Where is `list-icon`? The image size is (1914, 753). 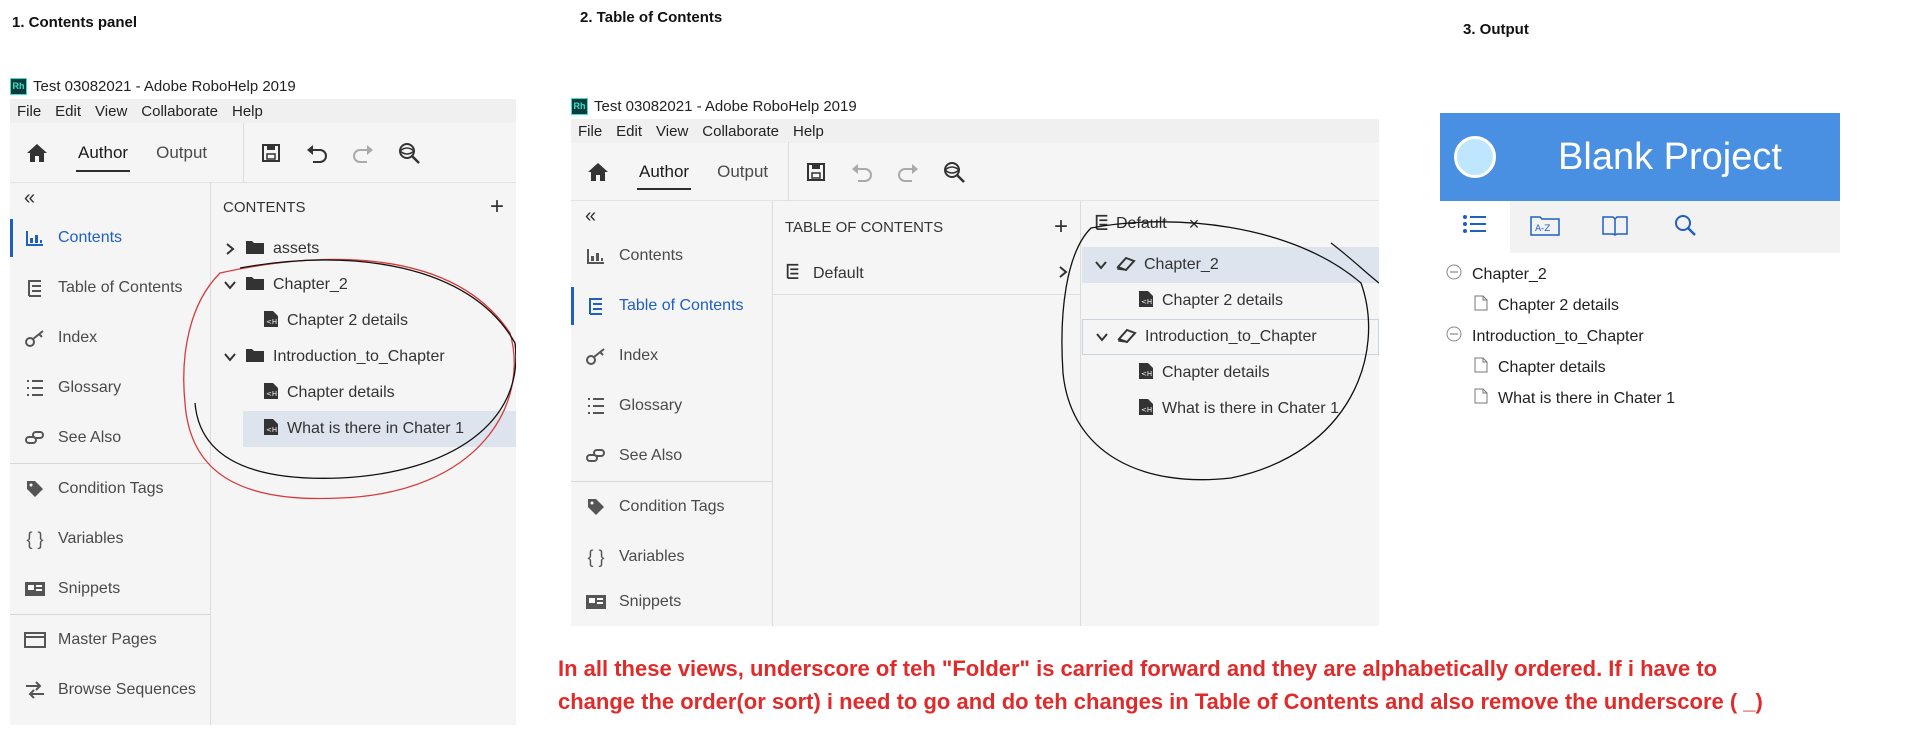 list-icon is located at coordinates (1475, 226).